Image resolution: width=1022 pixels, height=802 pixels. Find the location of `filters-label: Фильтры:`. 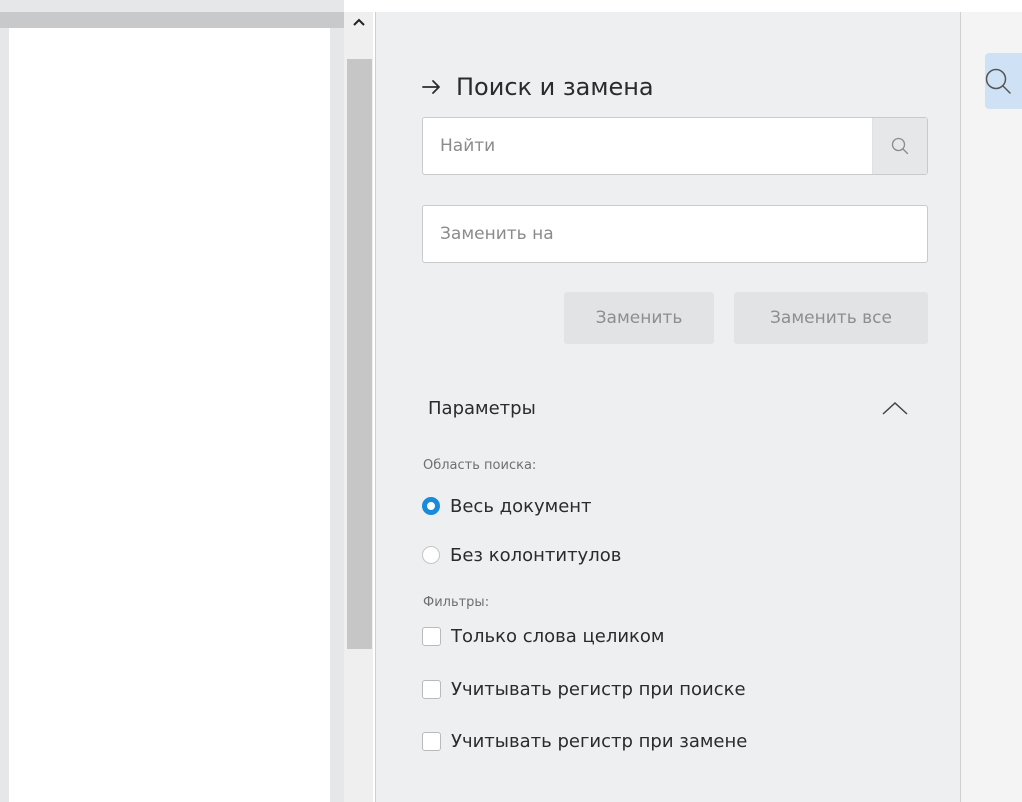

filters-label: Фильтры: is located at coordinates (456, 602).